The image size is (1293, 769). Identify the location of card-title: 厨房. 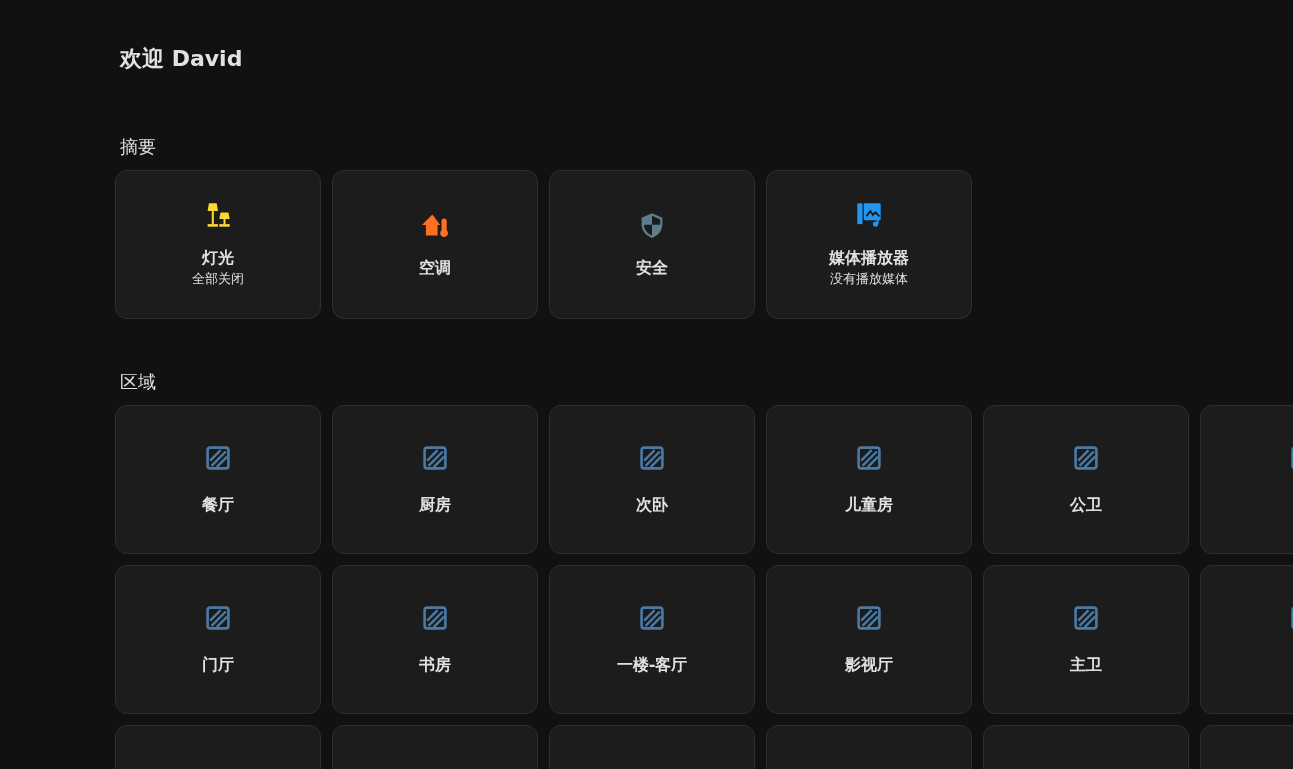
(435, 504).